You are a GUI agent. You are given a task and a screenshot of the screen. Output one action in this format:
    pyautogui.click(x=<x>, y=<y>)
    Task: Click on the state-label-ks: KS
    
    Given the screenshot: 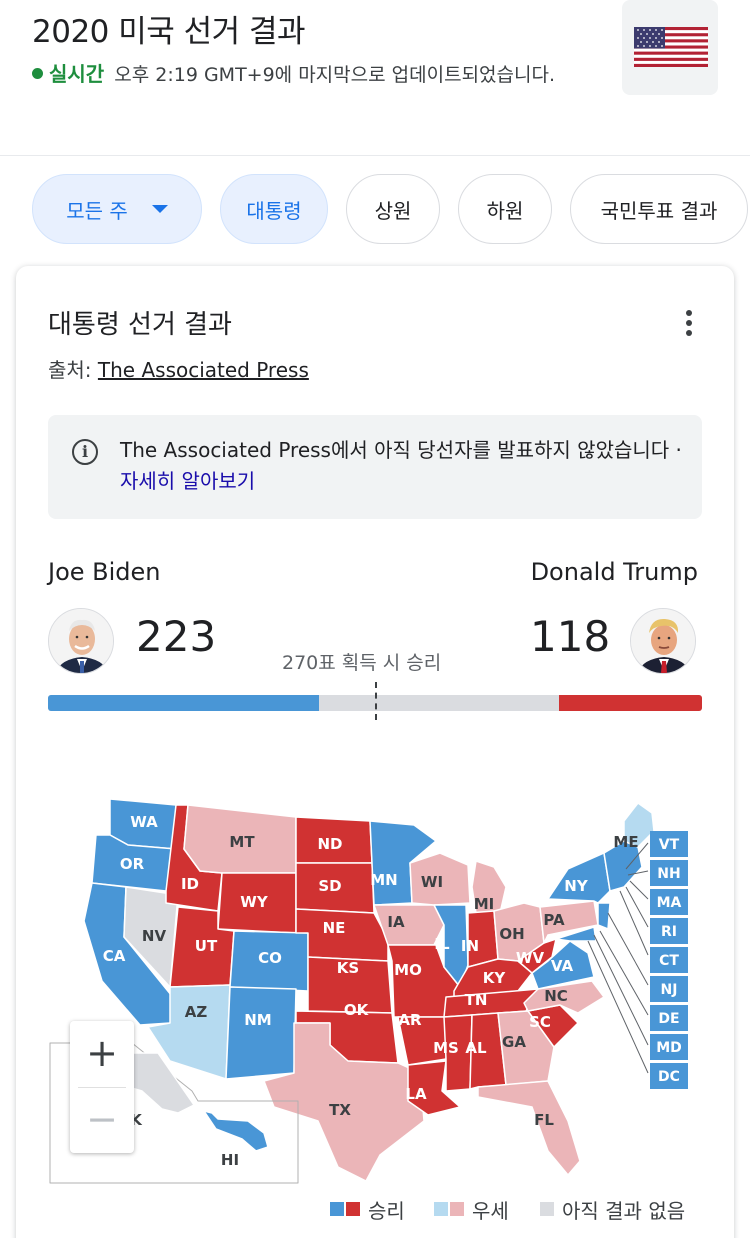 What is the action you would take?
    pyautogui.click(x=348, y=968)
    